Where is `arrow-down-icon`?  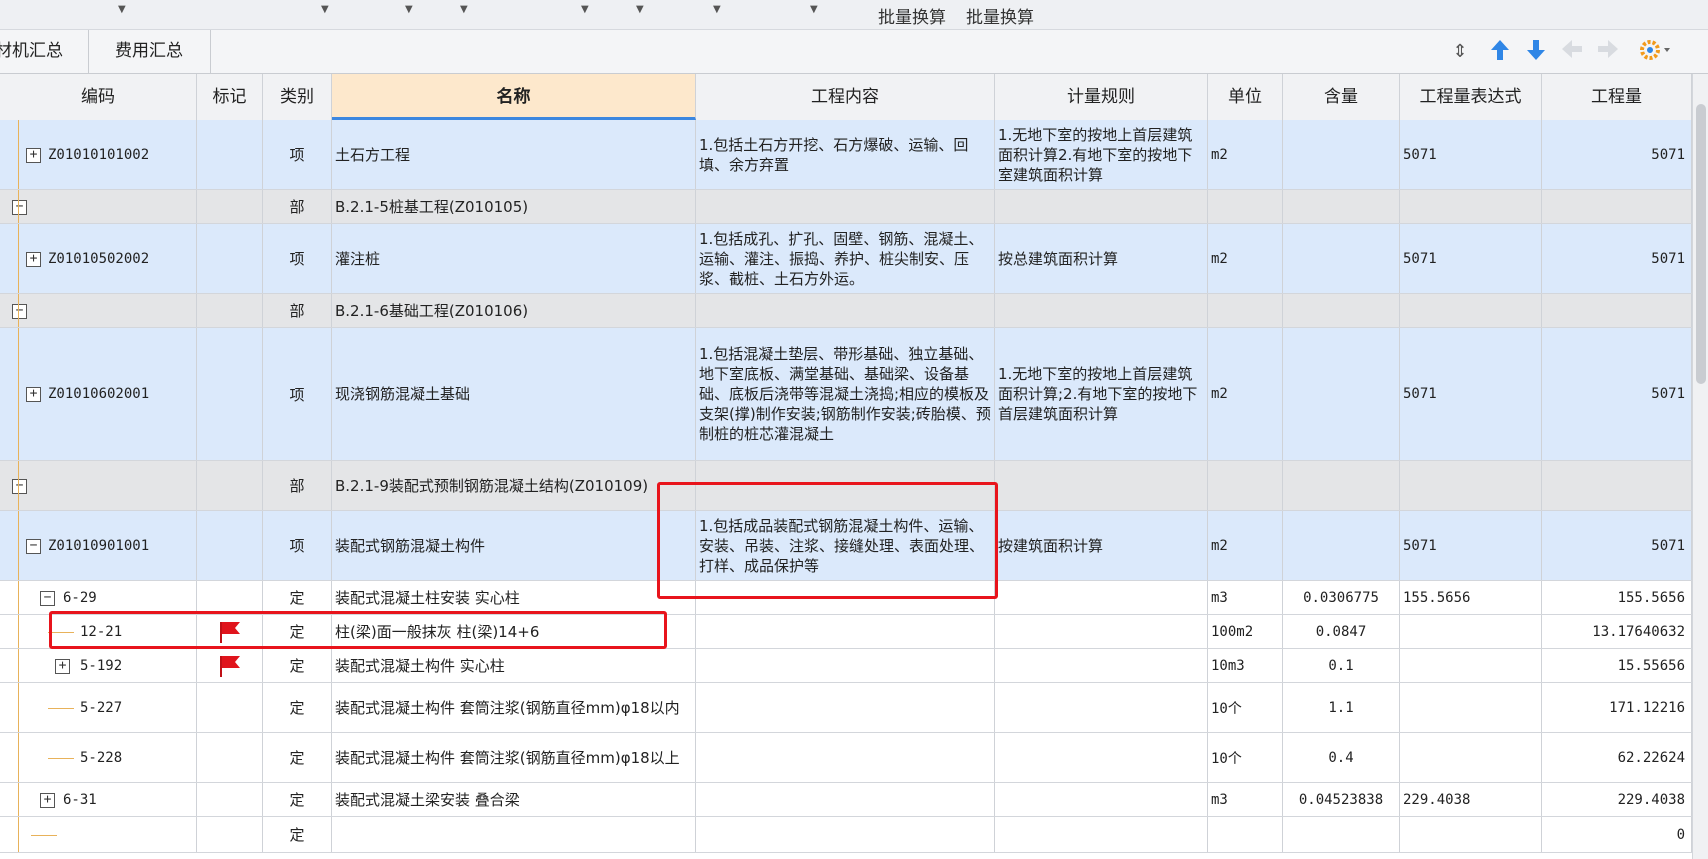 arrow-down-icon is located at coordinates (1536, 52).